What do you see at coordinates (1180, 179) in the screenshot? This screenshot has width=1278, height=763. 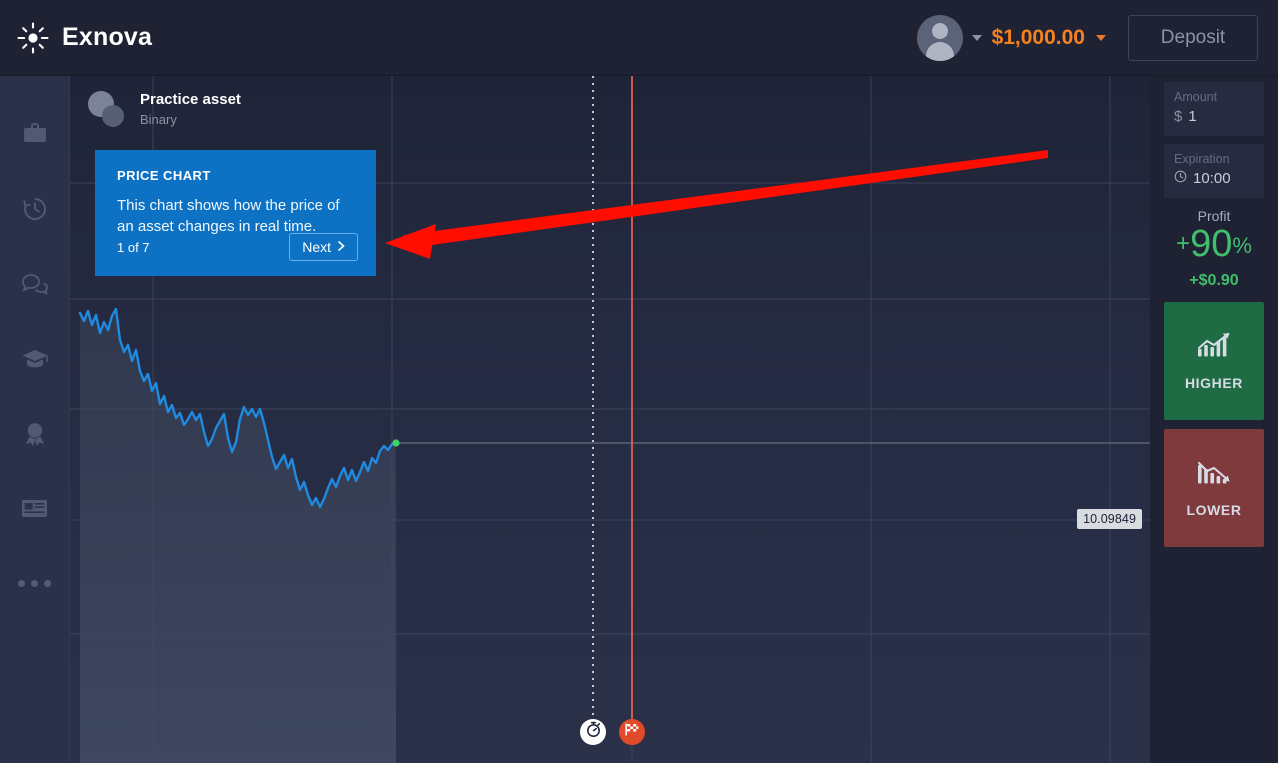 I see `clock-icon` at bounding box center [1180, 179].